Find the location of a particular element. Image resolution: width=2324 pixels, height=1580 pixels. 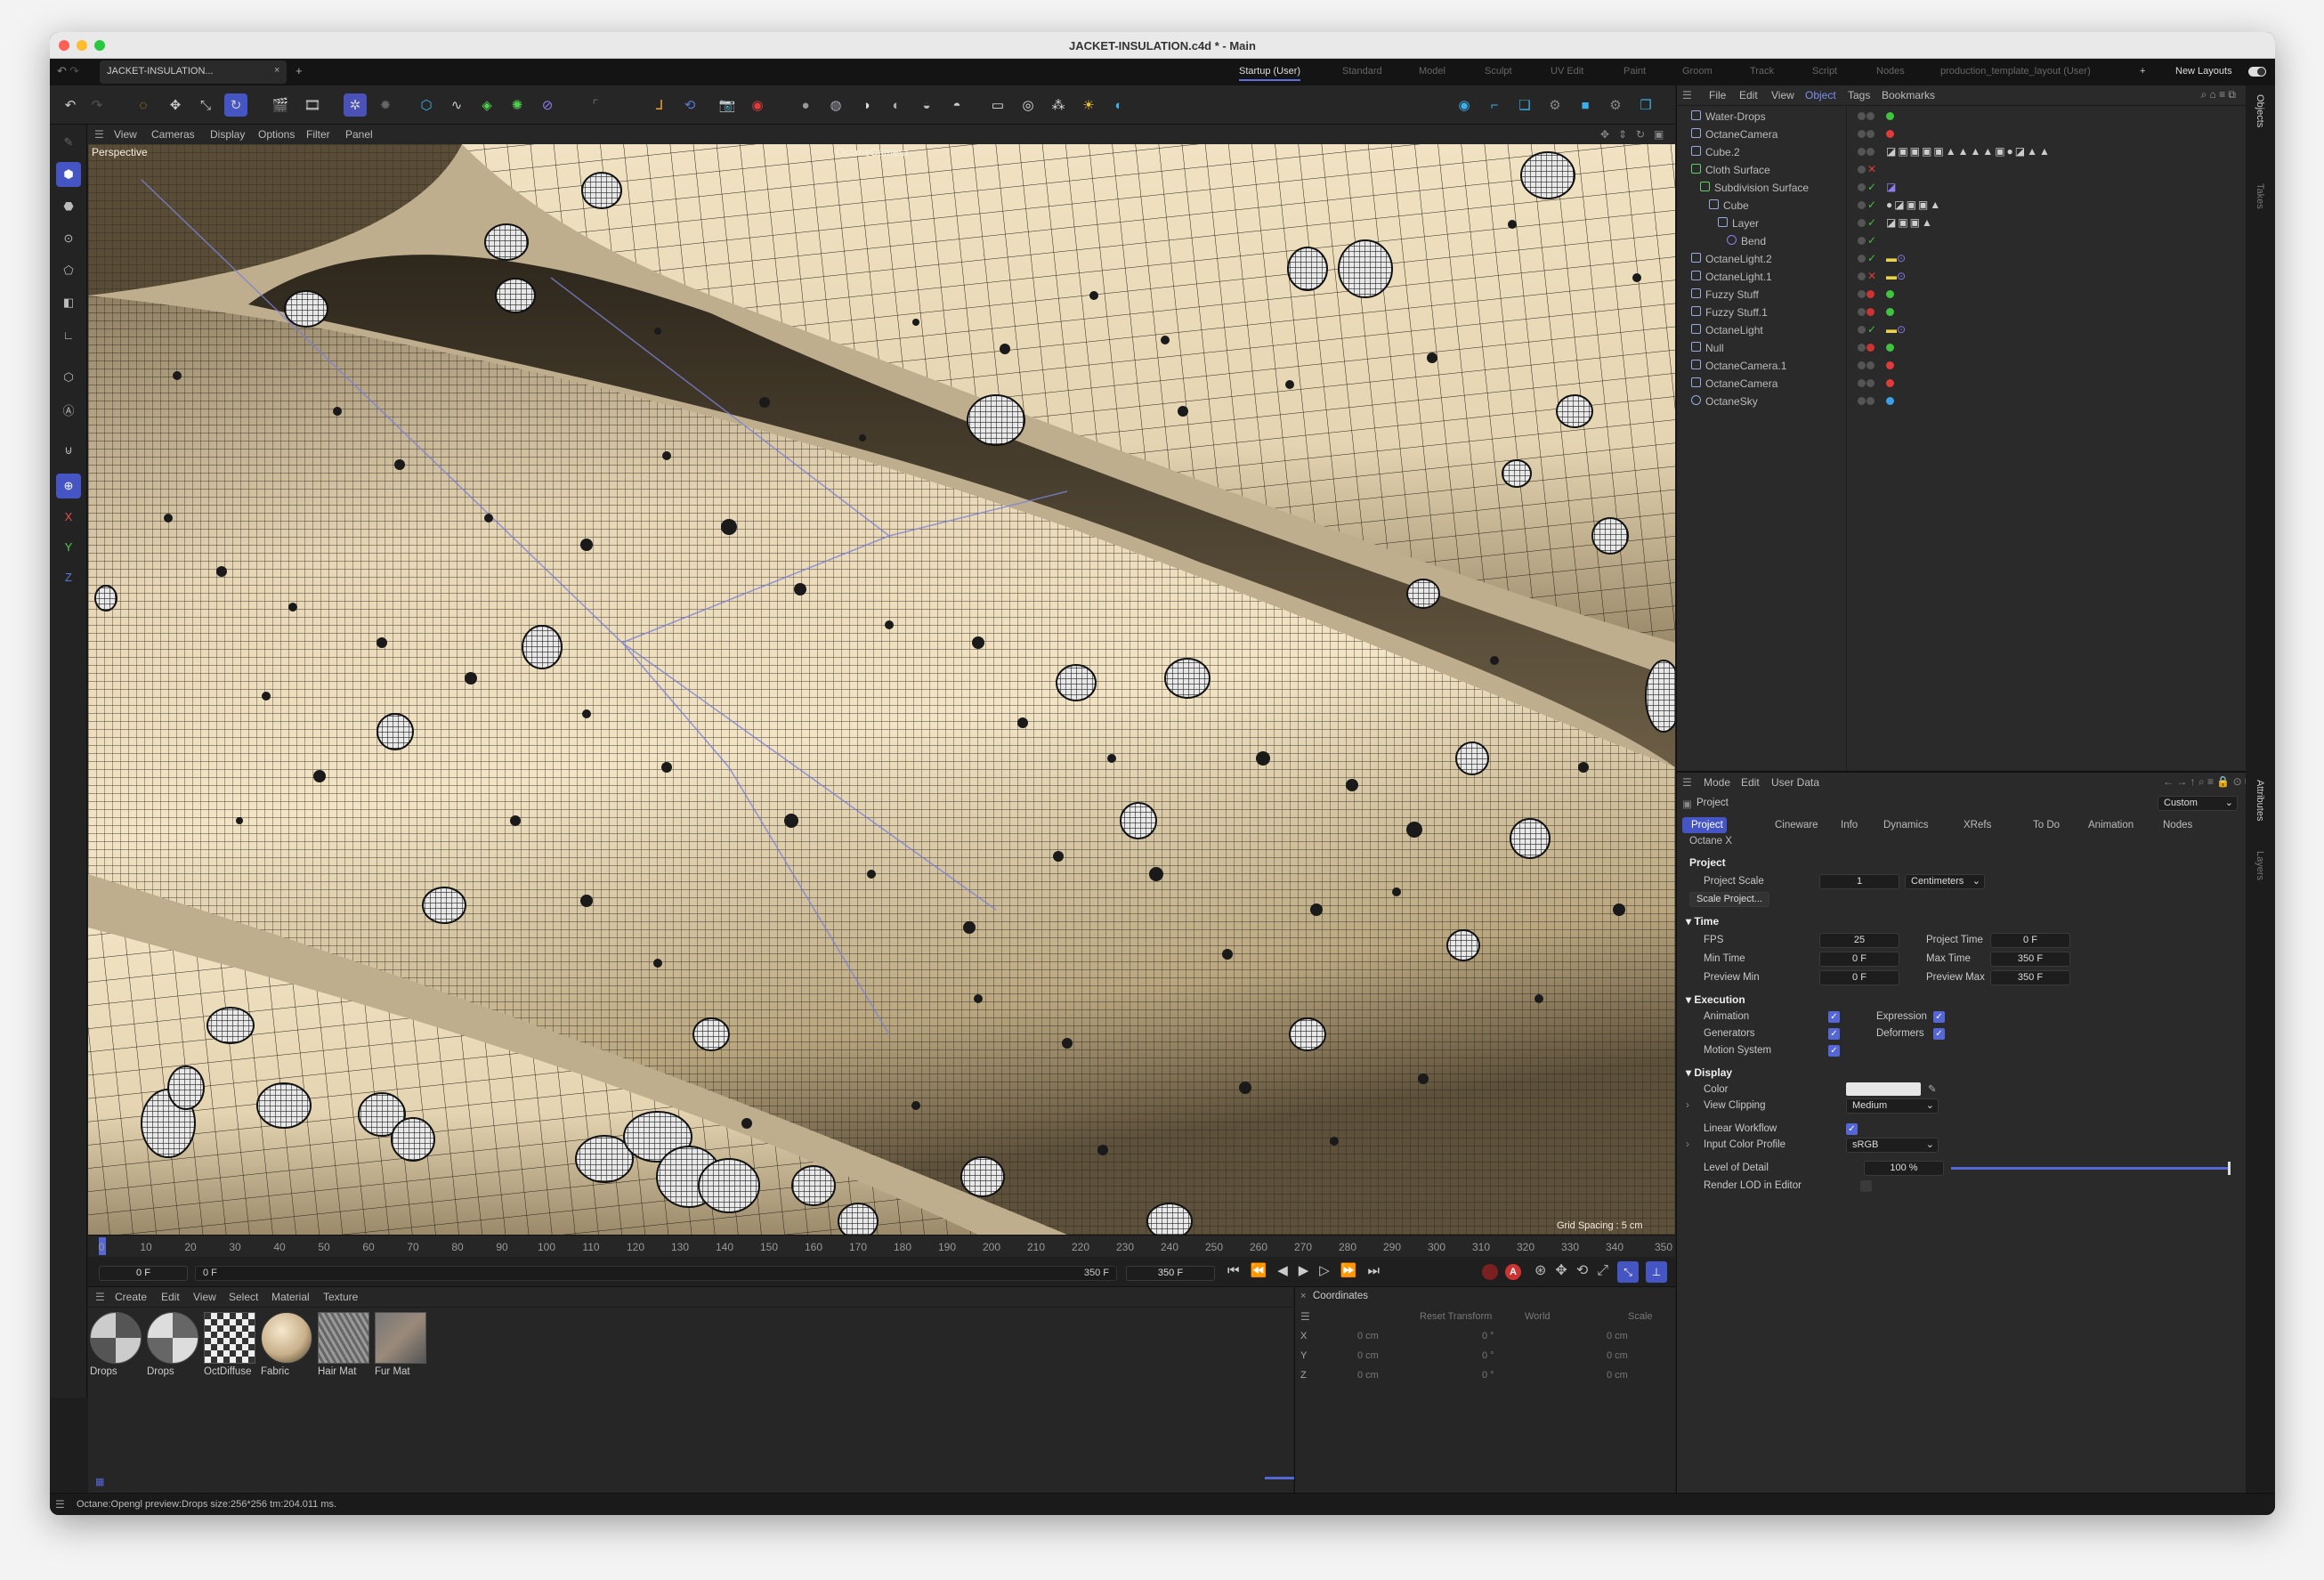

generators-checkbox: ✓ is located at coordinates (1834, 1034).